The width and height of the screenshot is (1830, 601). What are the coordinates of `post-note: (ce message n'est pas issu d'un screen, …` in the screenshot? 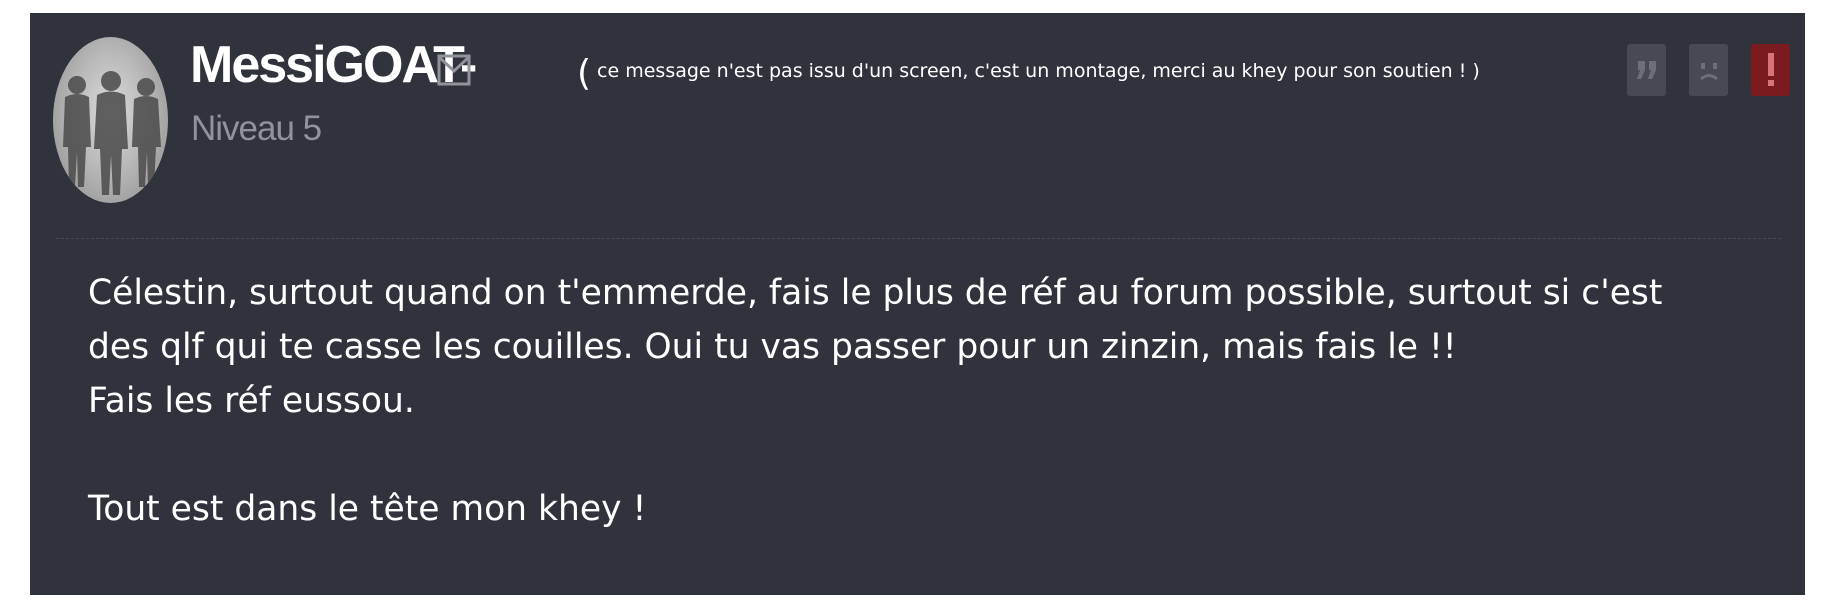 It's located at (1028, 74).